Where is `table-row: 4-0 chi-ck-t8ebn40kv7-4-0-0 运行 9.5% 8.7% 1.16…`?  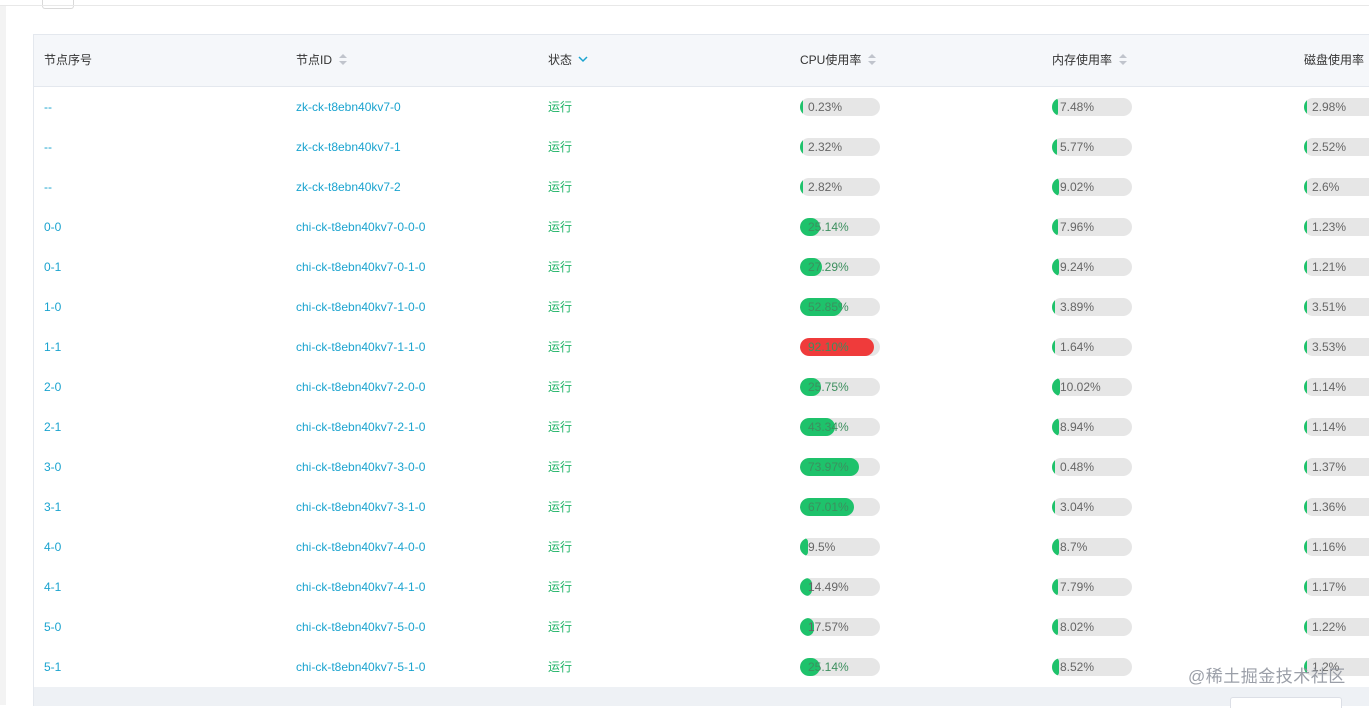
table-row: 4-0 chi-ck-t8ebn40kv7-4-0-0 运行 9.5% 8.7% 1.16… is located at coordinates (701, 547).